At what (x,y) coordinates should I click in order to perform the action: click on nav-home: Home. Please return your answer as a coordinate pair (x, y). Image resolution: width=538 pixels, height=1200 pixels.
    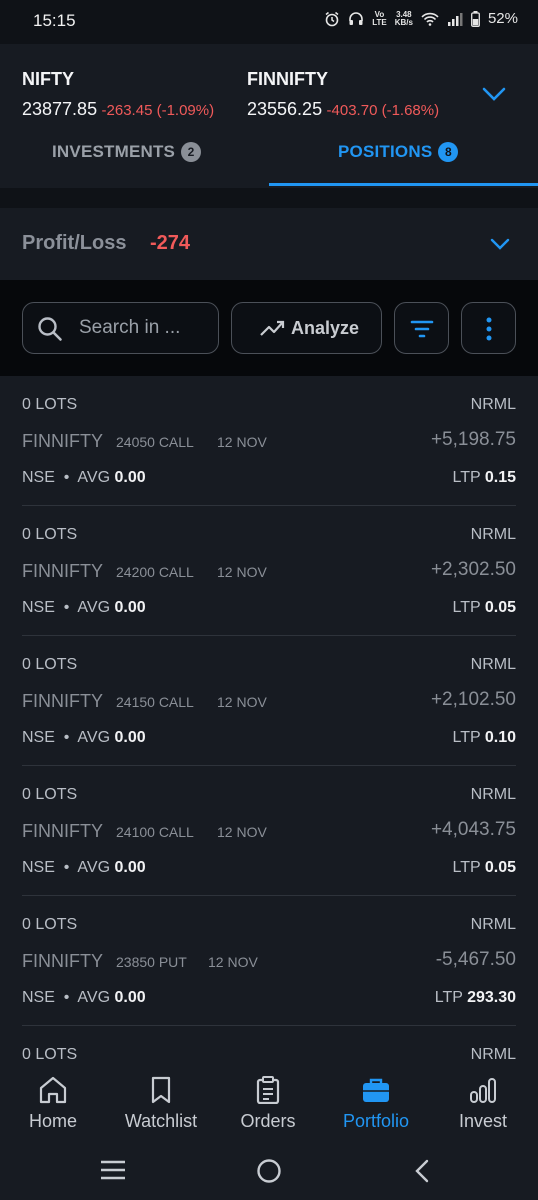
    Looking at the image, I should click on (53, 1104).